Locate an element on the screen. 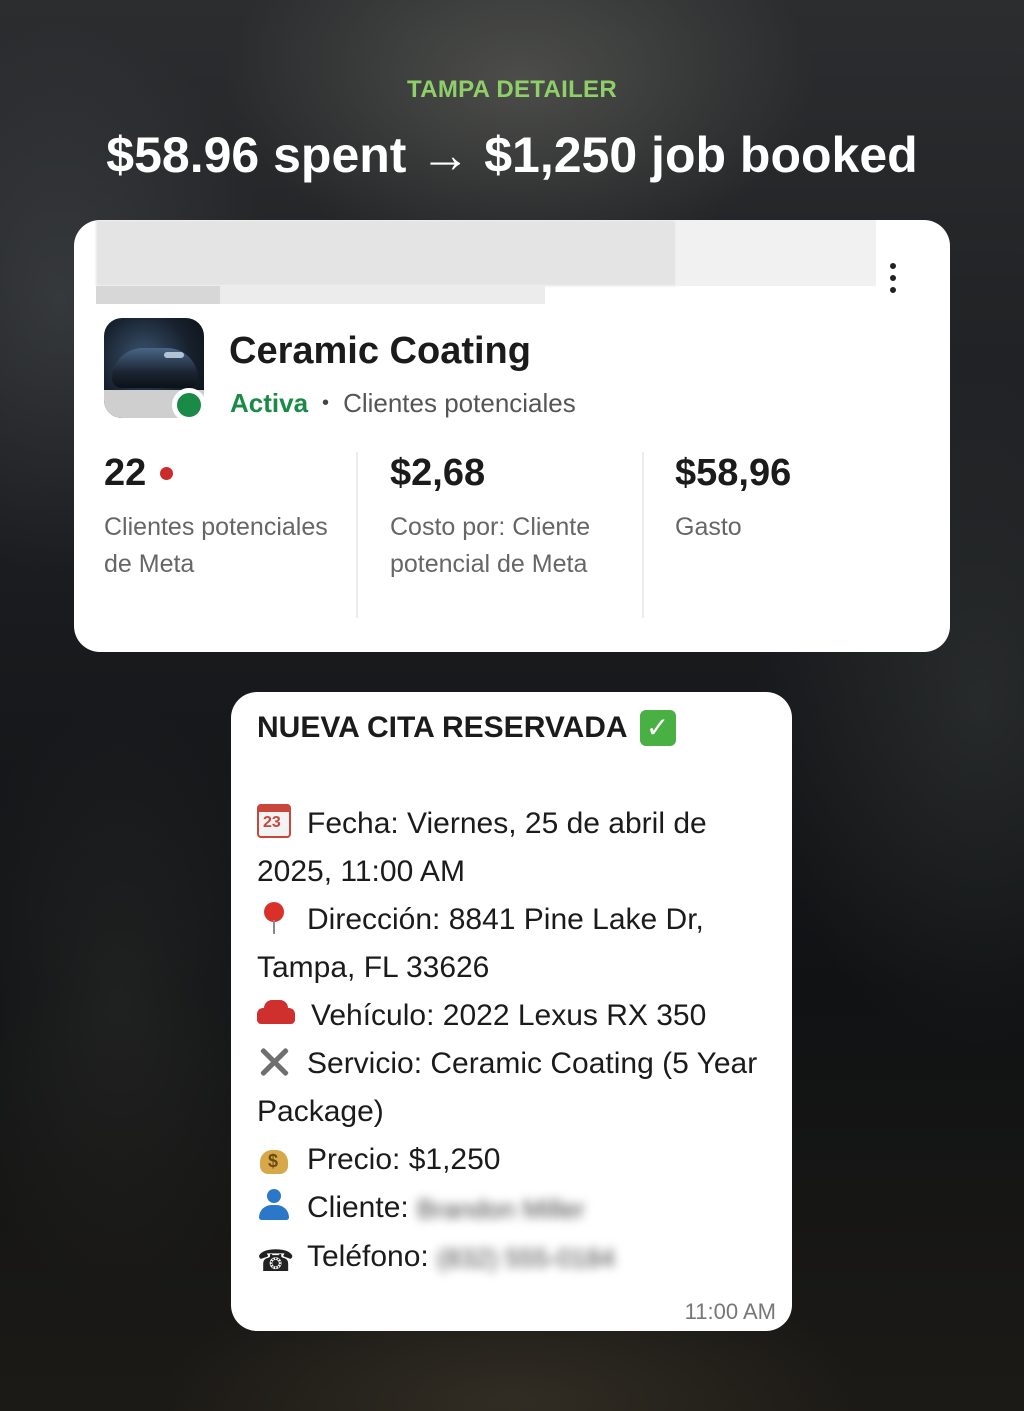 The height and width of the screenshot is (1411, 1024). headline: $58.96 spent → $1,250 job booked is located at coordinates (512, 155).